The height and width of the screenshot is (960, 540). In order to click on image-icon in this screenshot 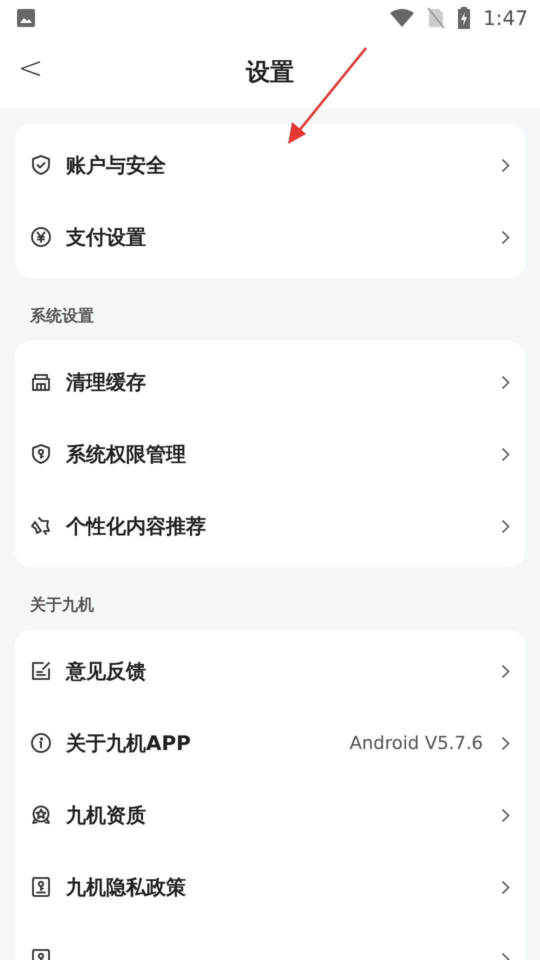, I will do `click(26, 18)`.